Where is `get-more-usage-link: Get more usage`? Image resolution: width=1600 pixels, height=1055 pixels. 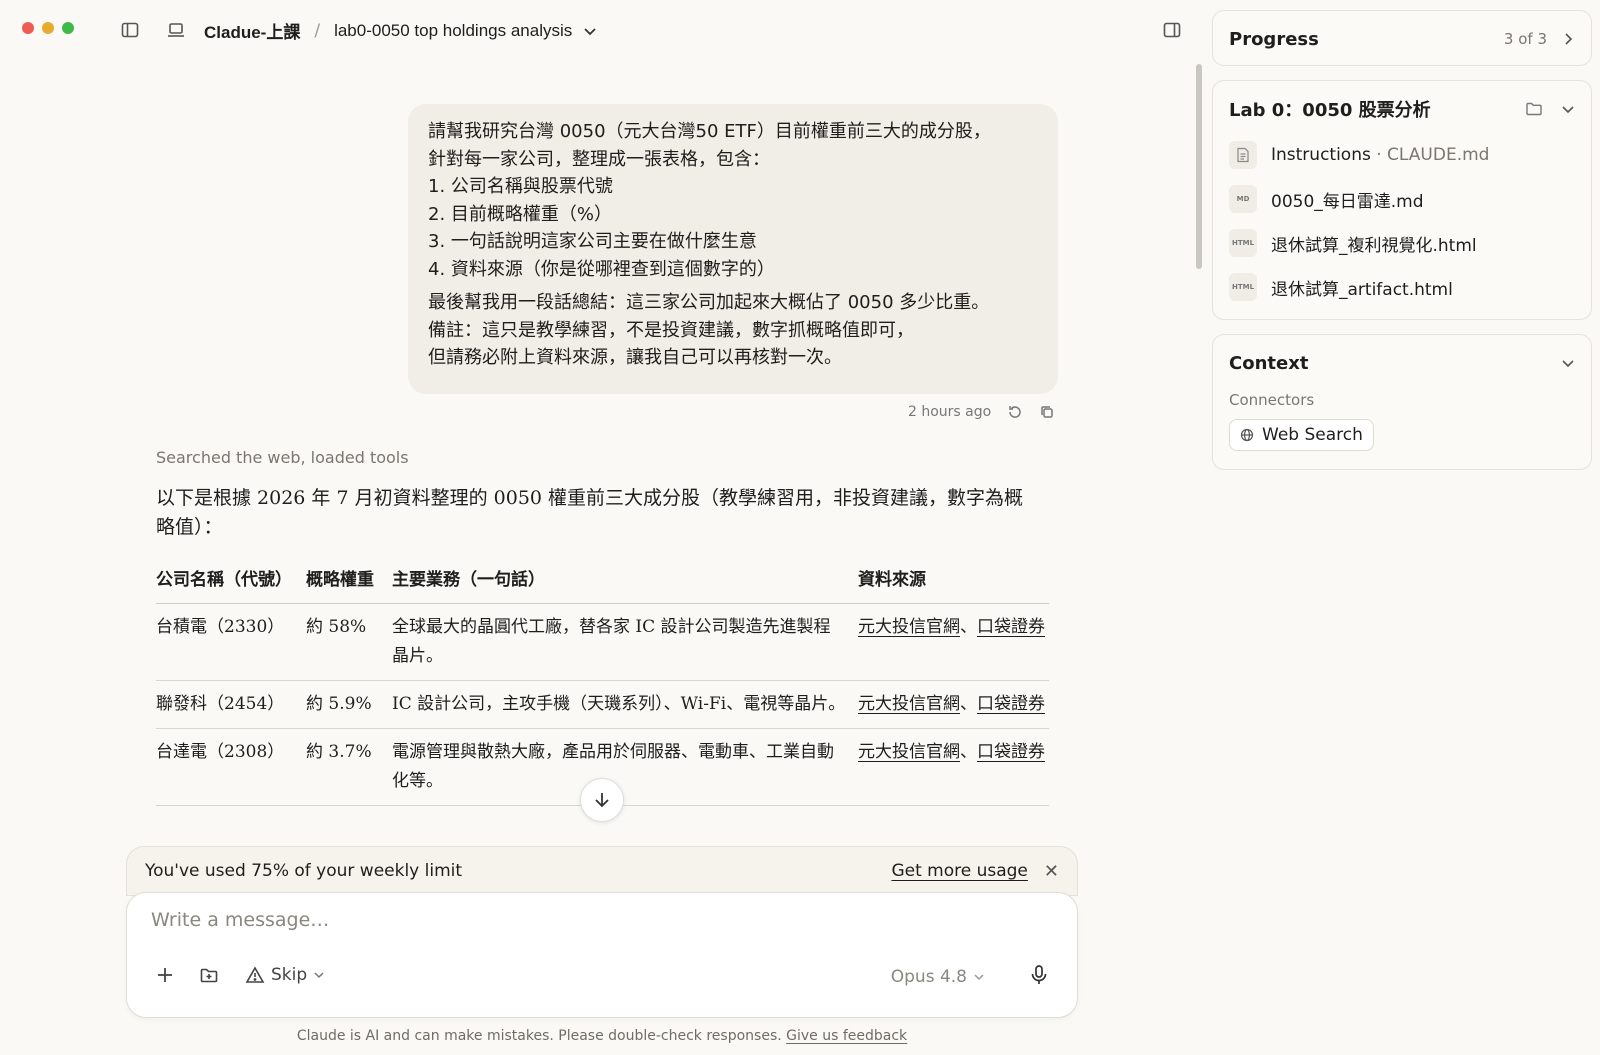
get-more-usage-link: Get more usage is located at coordinates (959, 871).